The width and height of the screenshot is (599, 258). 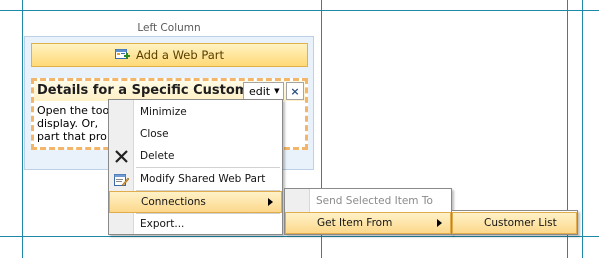 What do you see at coordinates (169, 28) in the screenshot?
I see `zone-title: Left Column` at bounding box center [169, 28].